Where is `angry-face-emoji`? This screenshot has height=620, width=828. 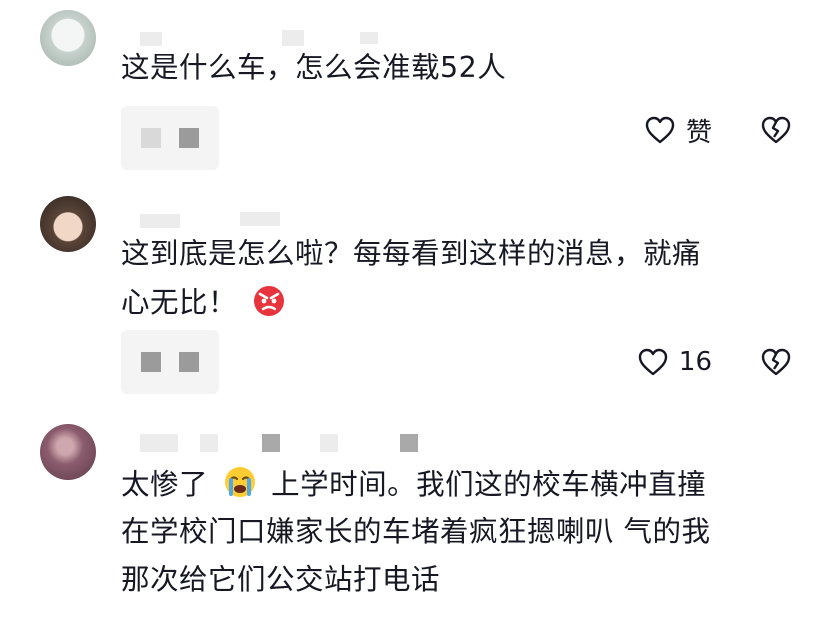 angry-face-emoji is located at coordinates (268, 301).